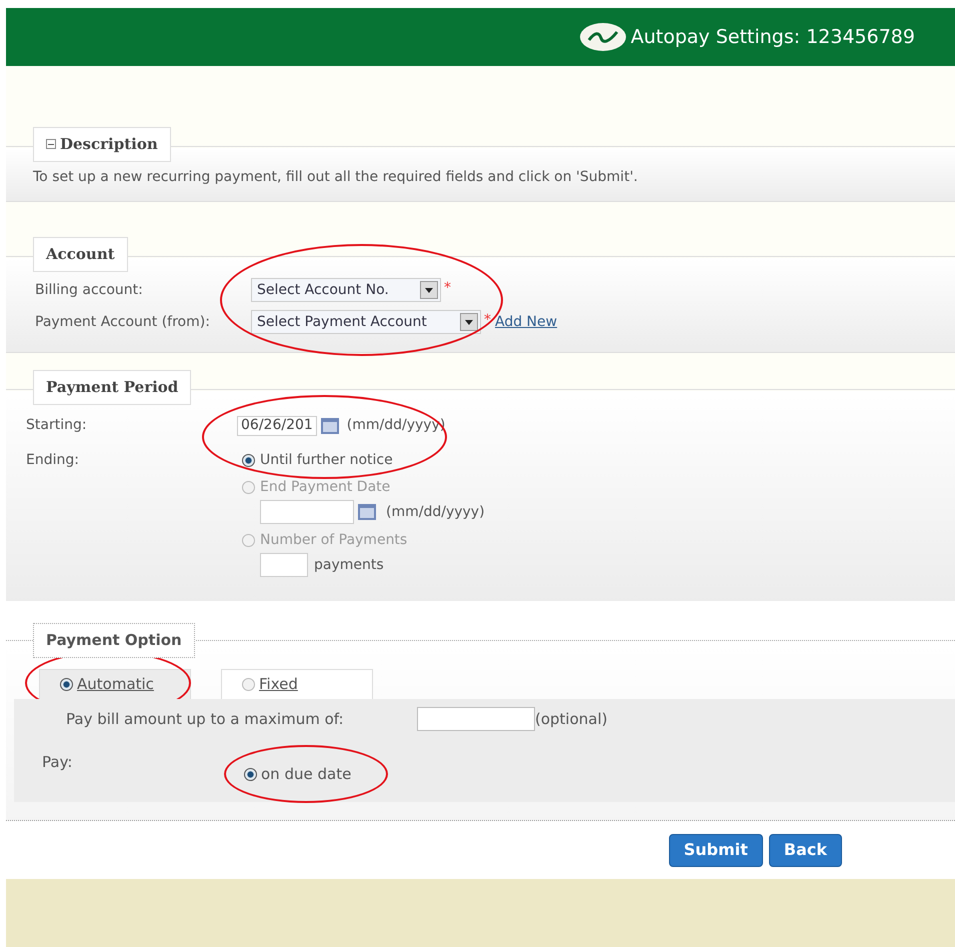 The width and height of the screenshot is (955, 947). Describe the element at coordinates (114, 640) in the screenshot. I see `section-legend: Payment Option` at that location.